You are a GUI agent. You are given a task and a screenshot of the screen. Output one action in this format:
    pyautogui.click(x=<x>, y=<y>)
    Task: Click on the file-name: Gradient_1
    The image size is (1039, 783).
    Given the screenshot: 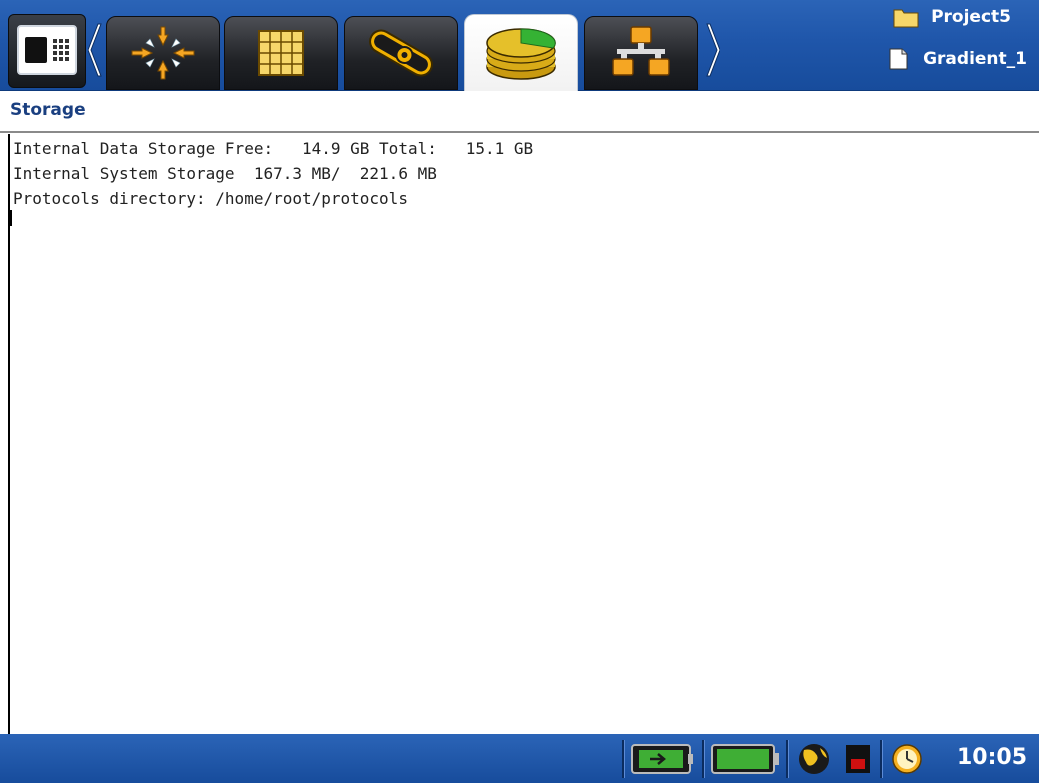 What is the action you would take?
    pyautogui.click(x=975, y=59)
    